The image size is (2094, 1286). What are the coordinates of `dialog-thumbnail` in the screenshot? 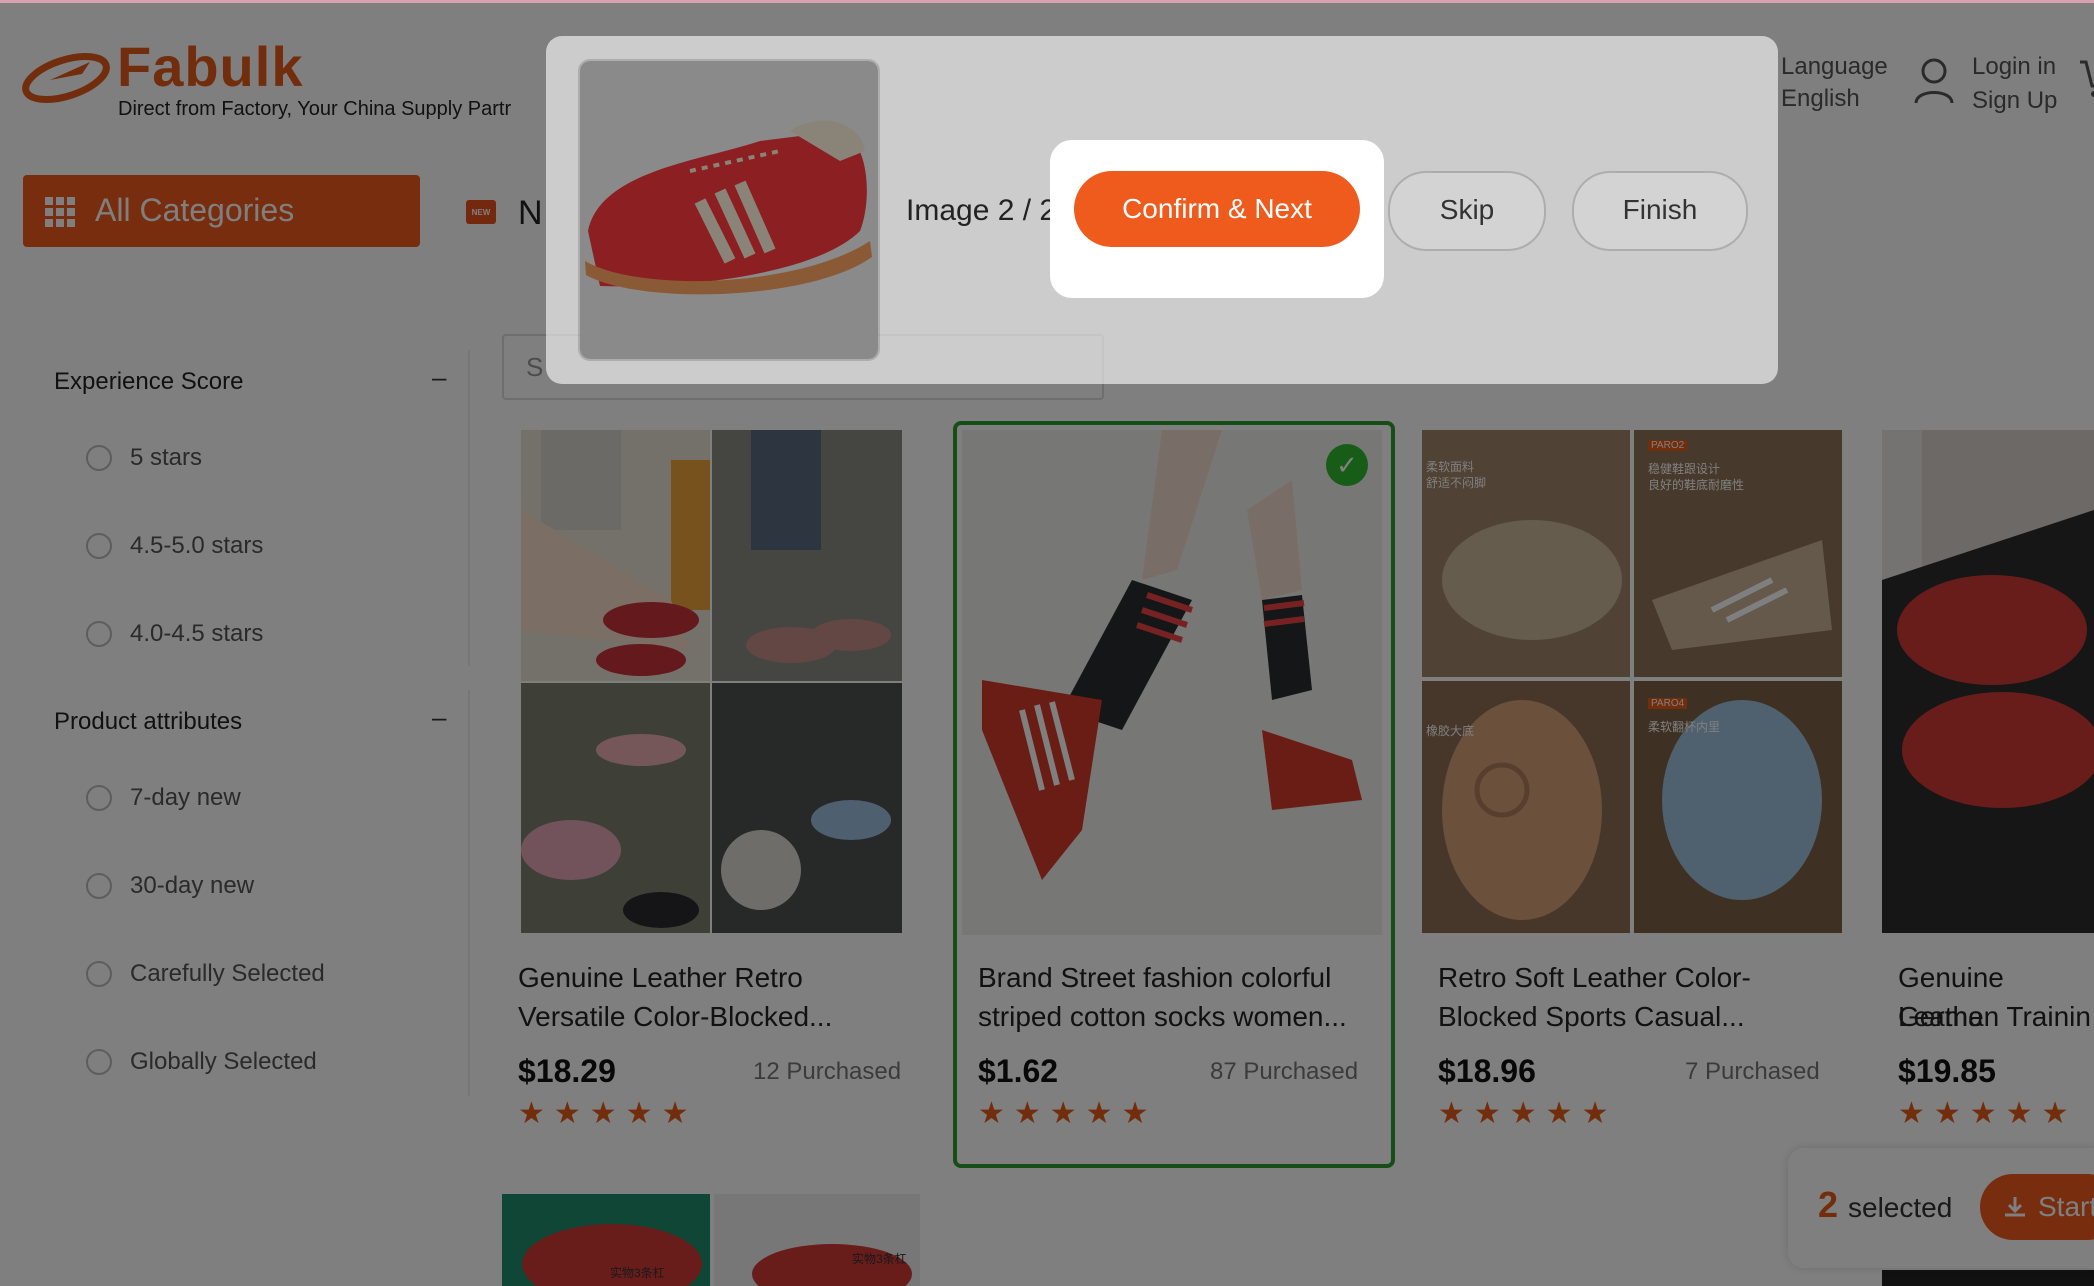 It's located at (729, 210).